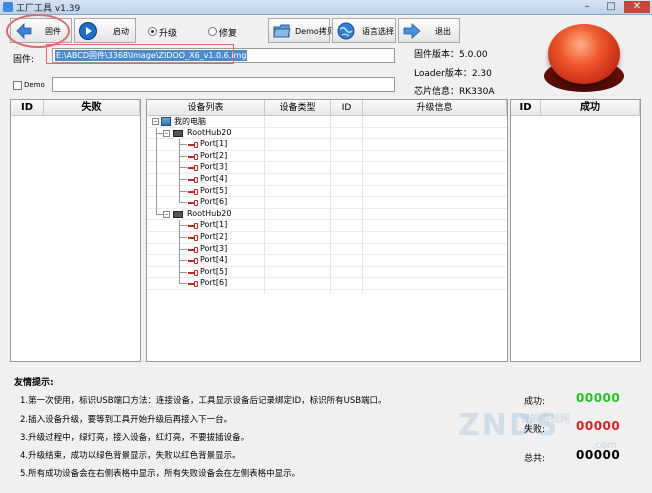 The image size is (652, 493). What do you see at coordinates (178, 214) in the screenshot?
I see `usb-hub-icon` at bounding box center [178, 214].